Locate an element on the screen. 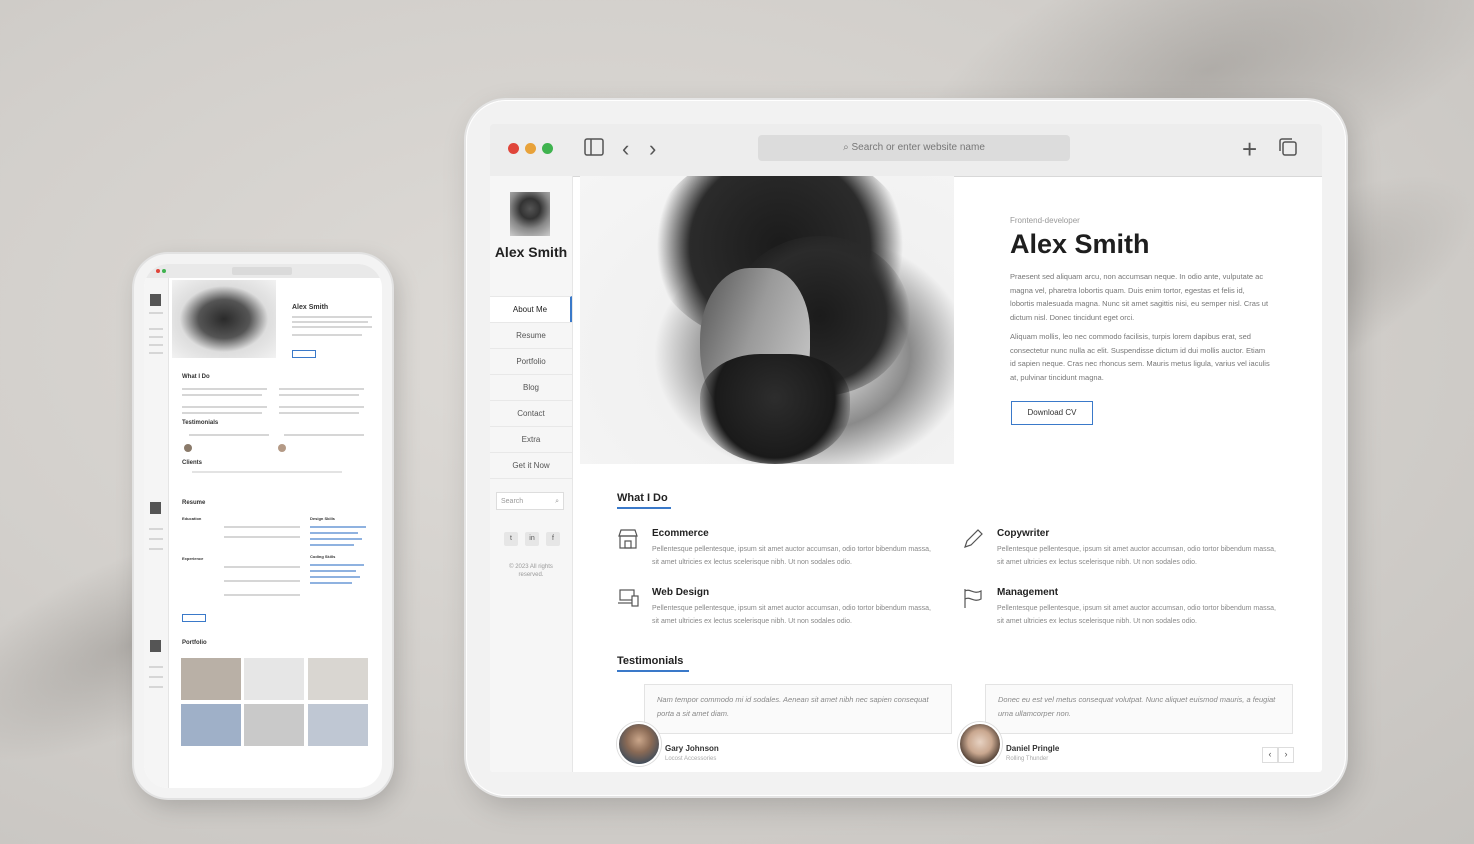 This screenshot has width=1474, height=844. nav-item-blog: Blog is located at coordinates (531, 387).